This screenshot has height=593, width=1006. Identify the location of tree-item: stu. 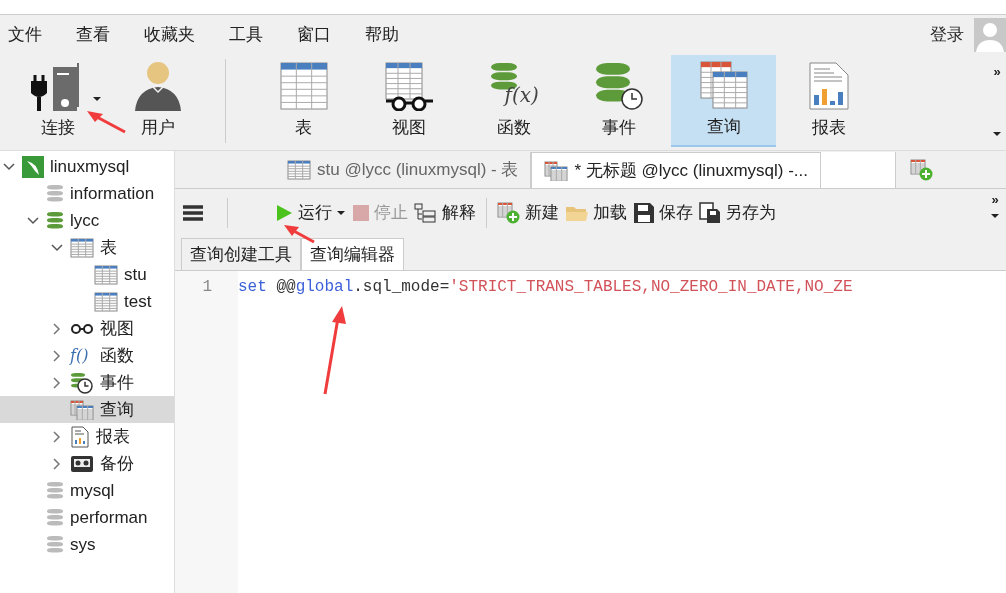
(87, 274).